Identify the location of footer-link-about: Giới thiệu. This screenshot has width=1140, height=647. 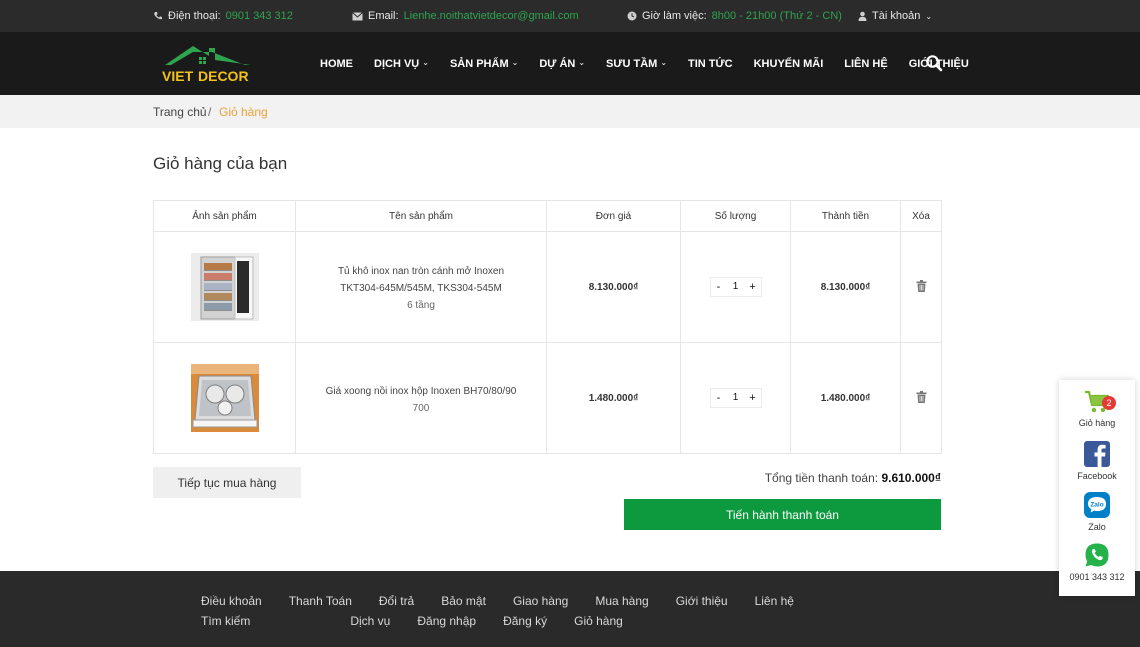
(702, 601).